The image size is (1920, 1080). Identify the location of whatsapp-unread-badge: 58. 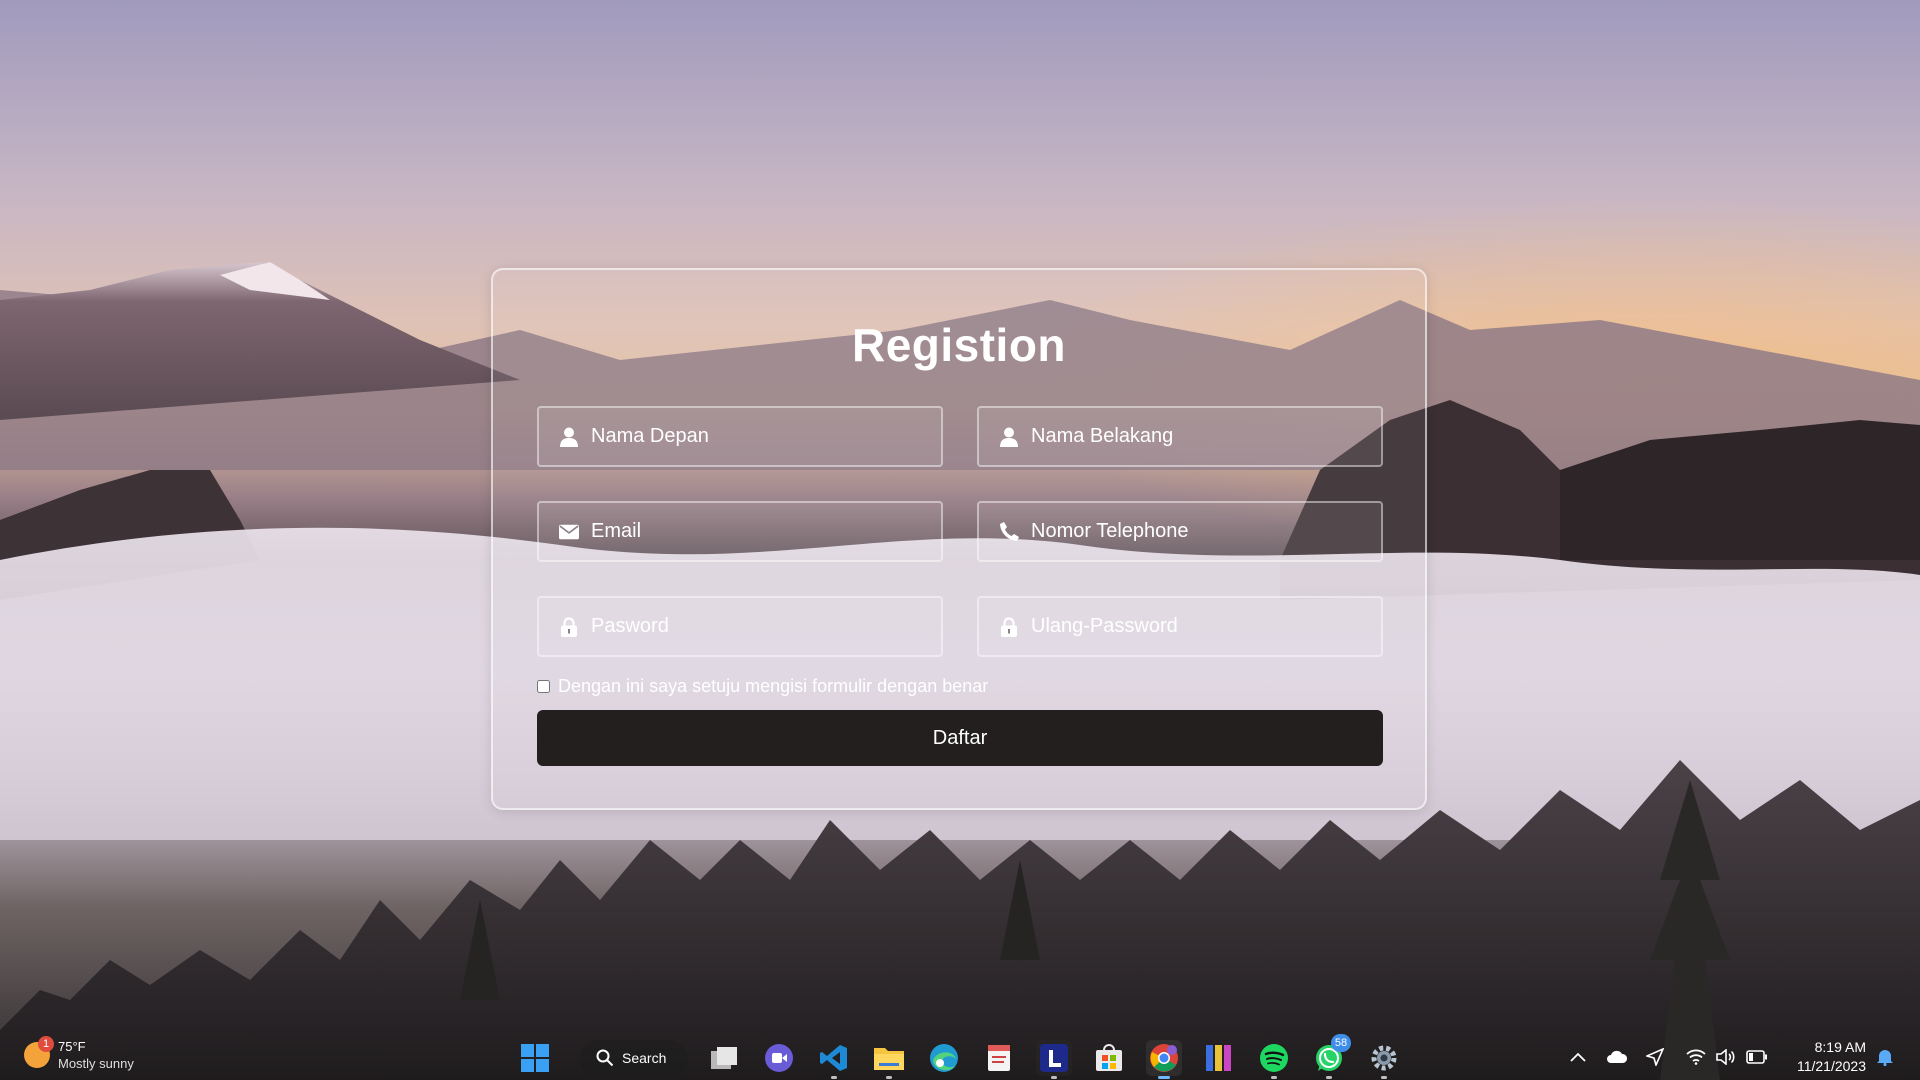
(1341, 1043).